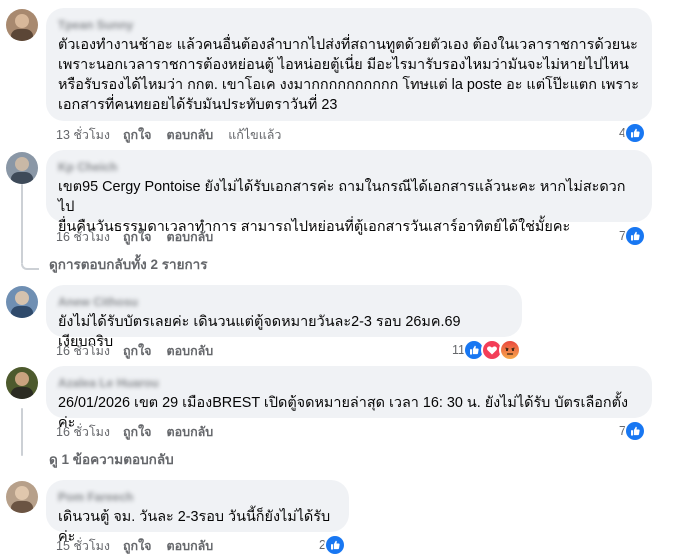  I want to click on edited-label: แก้ไขแล้ว, so click(254, 135).